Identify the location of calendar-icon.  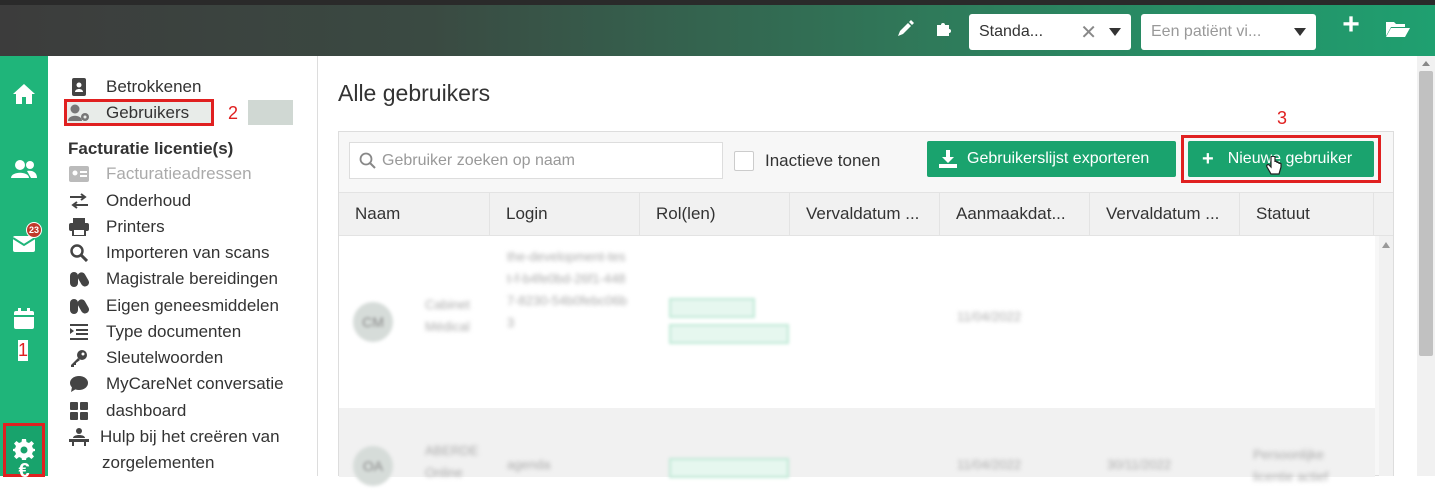
(24, 318).